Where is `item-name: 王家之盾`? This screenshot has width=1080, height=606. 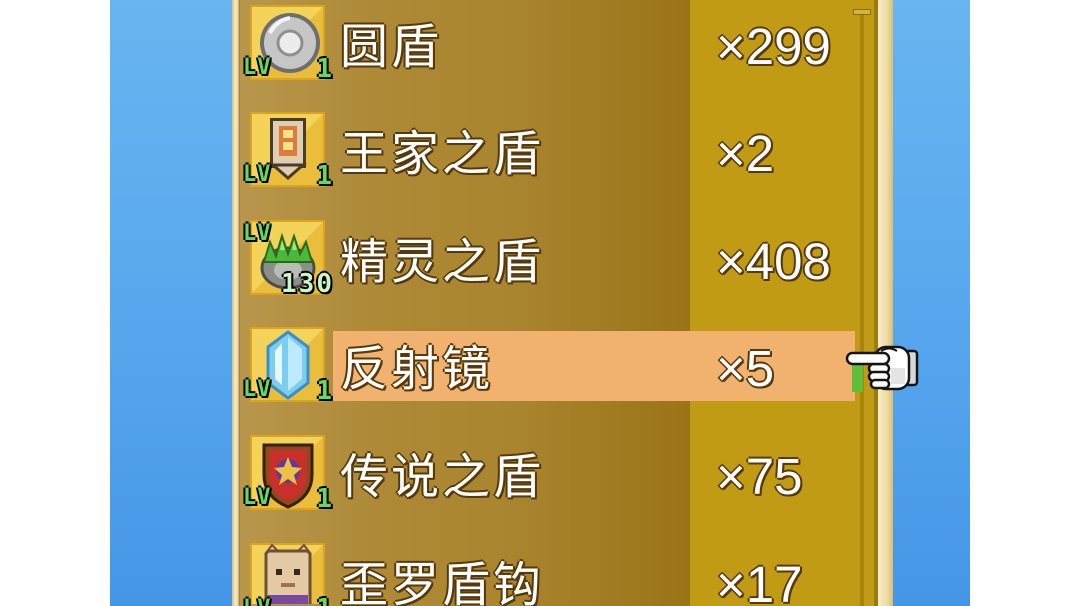
item-name: 王家之盾 is located at coordinates (442, 154).